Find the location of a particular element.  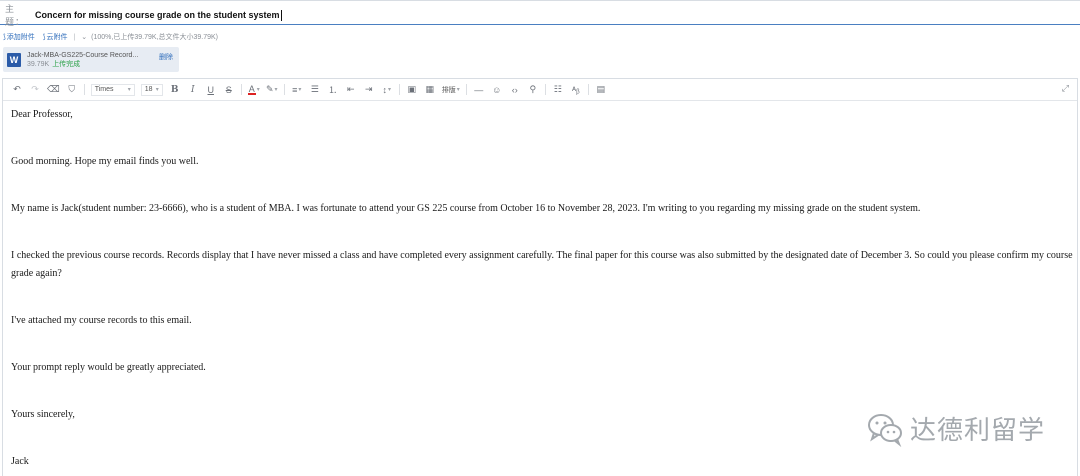

cloud-attachment-label: 云附件 is located at coordinates (57, 37).